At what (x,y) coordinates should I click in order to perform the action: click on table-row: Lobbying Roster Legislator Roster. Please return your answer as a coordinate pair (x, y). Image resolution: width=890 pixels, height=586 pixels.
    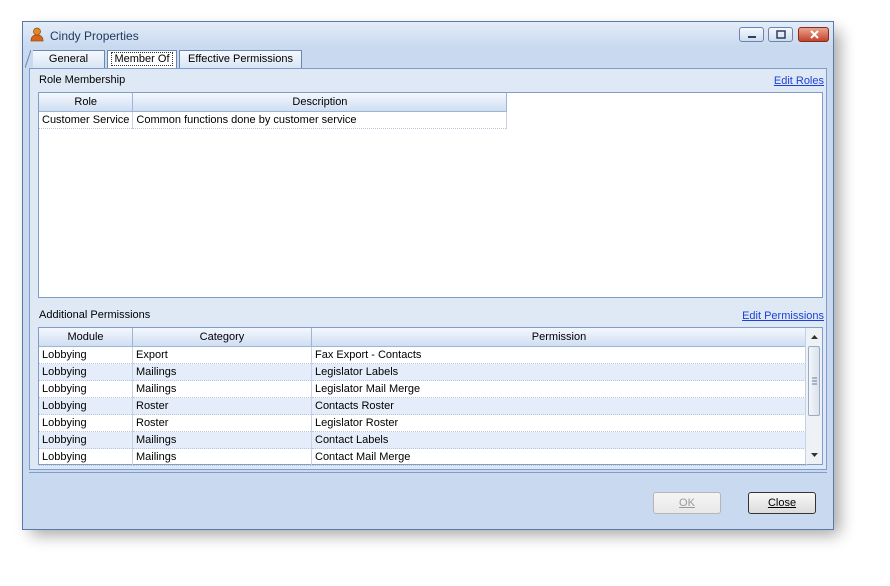
    Looking at the image, I should click on (423, 423).